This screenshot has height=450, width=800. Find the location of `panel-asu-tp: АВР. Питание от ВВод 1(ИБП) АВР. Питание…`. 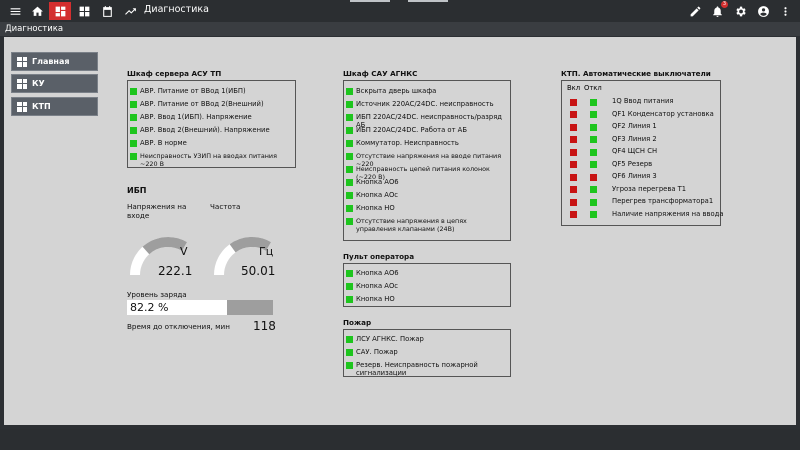

panel-asu-tp: АВР. Питание от ВВод 1(ИБП) АВР. Питание… is located at coordinates (211, 124).